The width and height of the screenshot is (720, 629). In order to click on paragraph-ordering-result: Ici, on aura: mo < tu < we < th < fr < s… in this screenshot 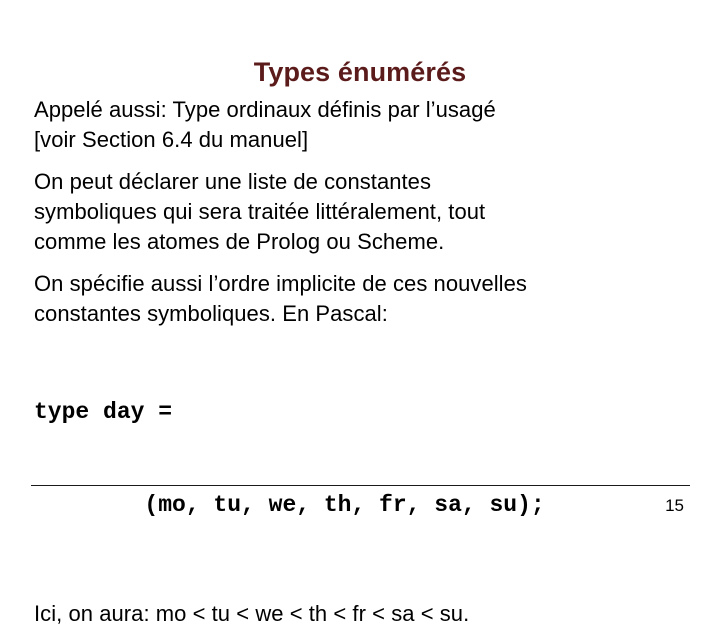, I will do `click(360, 614)`.